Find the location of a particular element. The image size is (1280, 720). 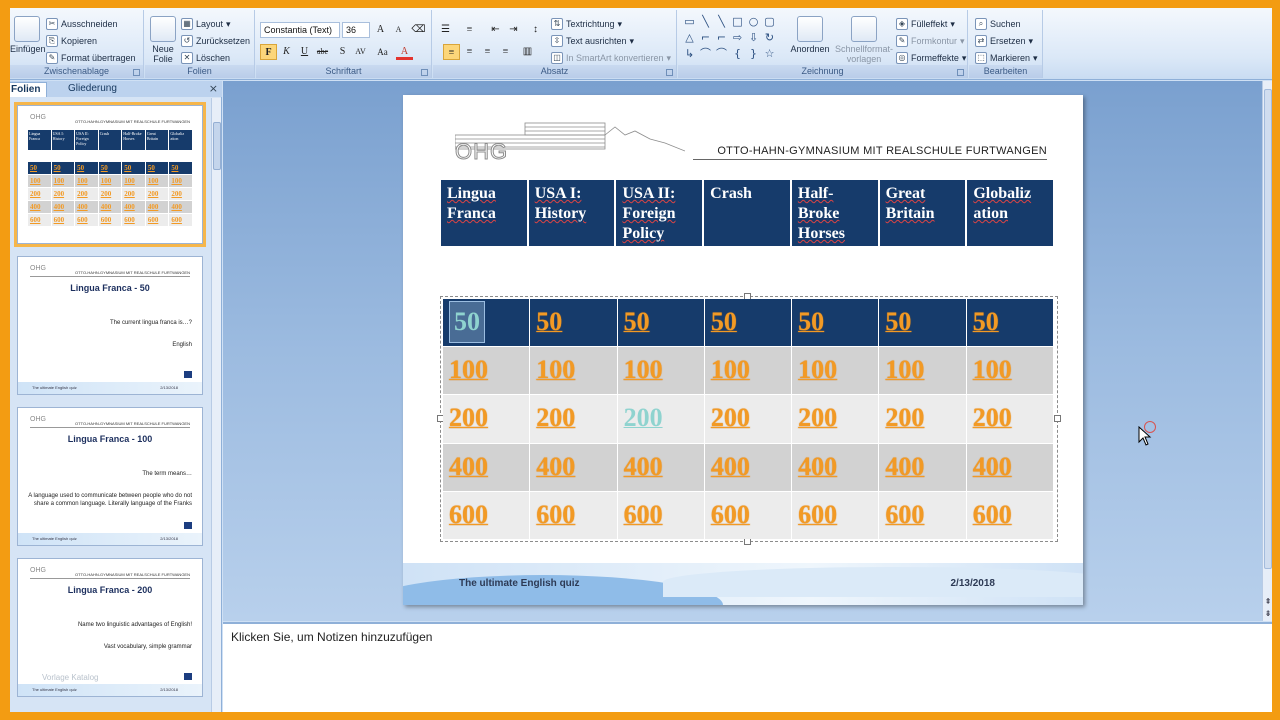

triangle-shape-icon: △ is located at coordinates (689, 37).